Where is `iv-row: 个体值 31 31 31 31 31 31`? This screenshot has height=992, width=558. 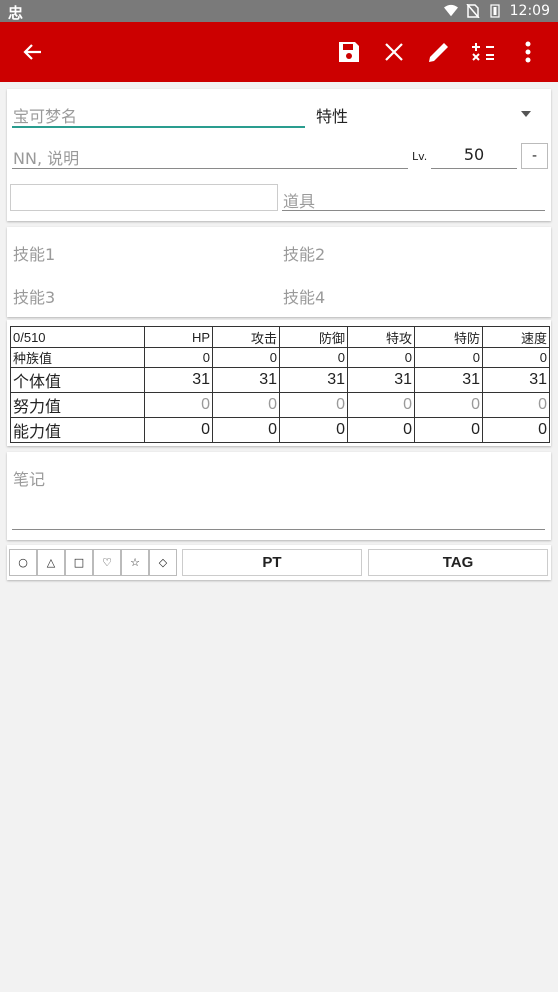
iv-row: 个体值 31 31 31 31 31 31 is located at coordinates (280, 380).